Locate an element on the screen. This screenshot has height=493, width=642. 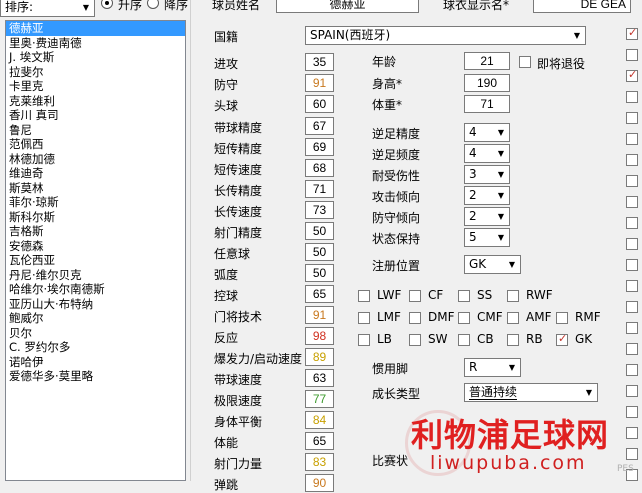
list-item: 哈维尔·埃尔南德斯 is located at coordinates (95, 289).